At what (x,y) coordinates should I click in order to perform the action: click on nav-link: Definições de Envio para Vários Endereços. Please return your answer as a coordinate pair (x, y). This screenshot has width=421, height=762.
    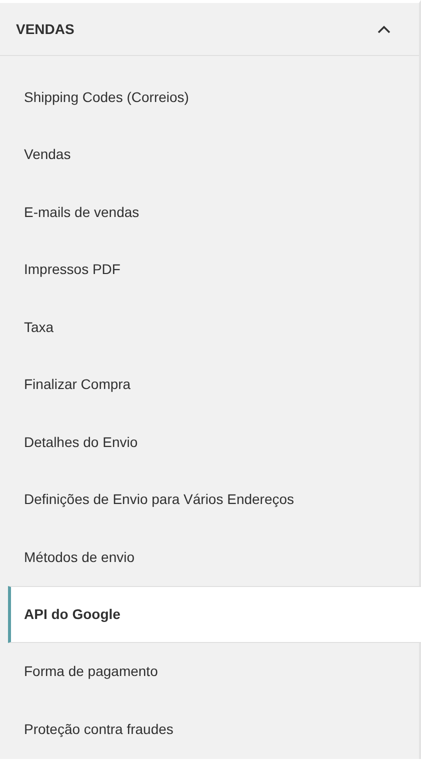
    Looking at the image, I should click on (214, 499).